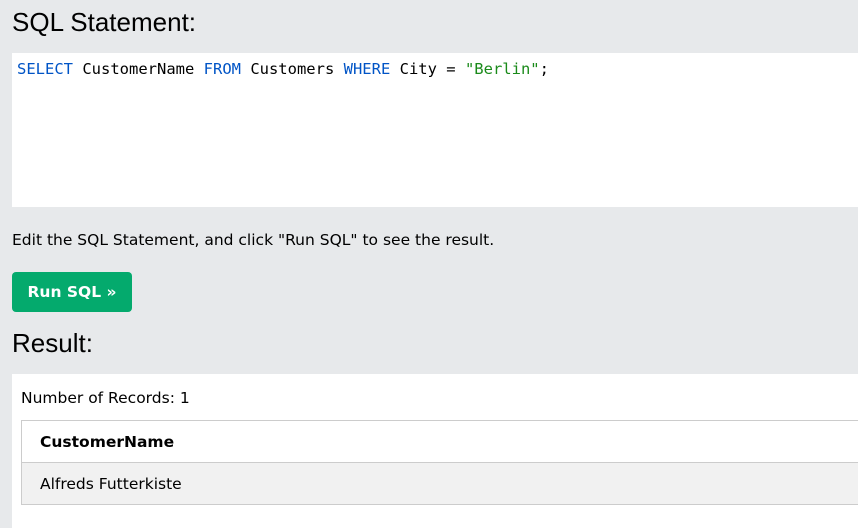 The width and height of the screenshot is (858, 528). What do you see at coordinates (105, 398) in the screenshot?
I see `record-count: Number of Records: 1` at bounding box center [105, 398].